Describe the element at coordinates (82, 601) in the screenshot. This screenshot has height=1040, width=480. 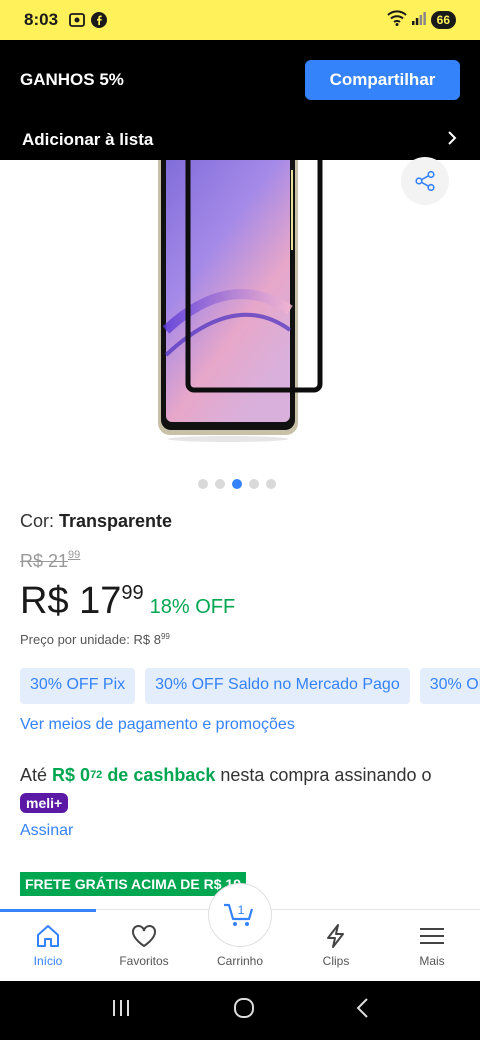
I see `current-price: R$ 1799` at that location.